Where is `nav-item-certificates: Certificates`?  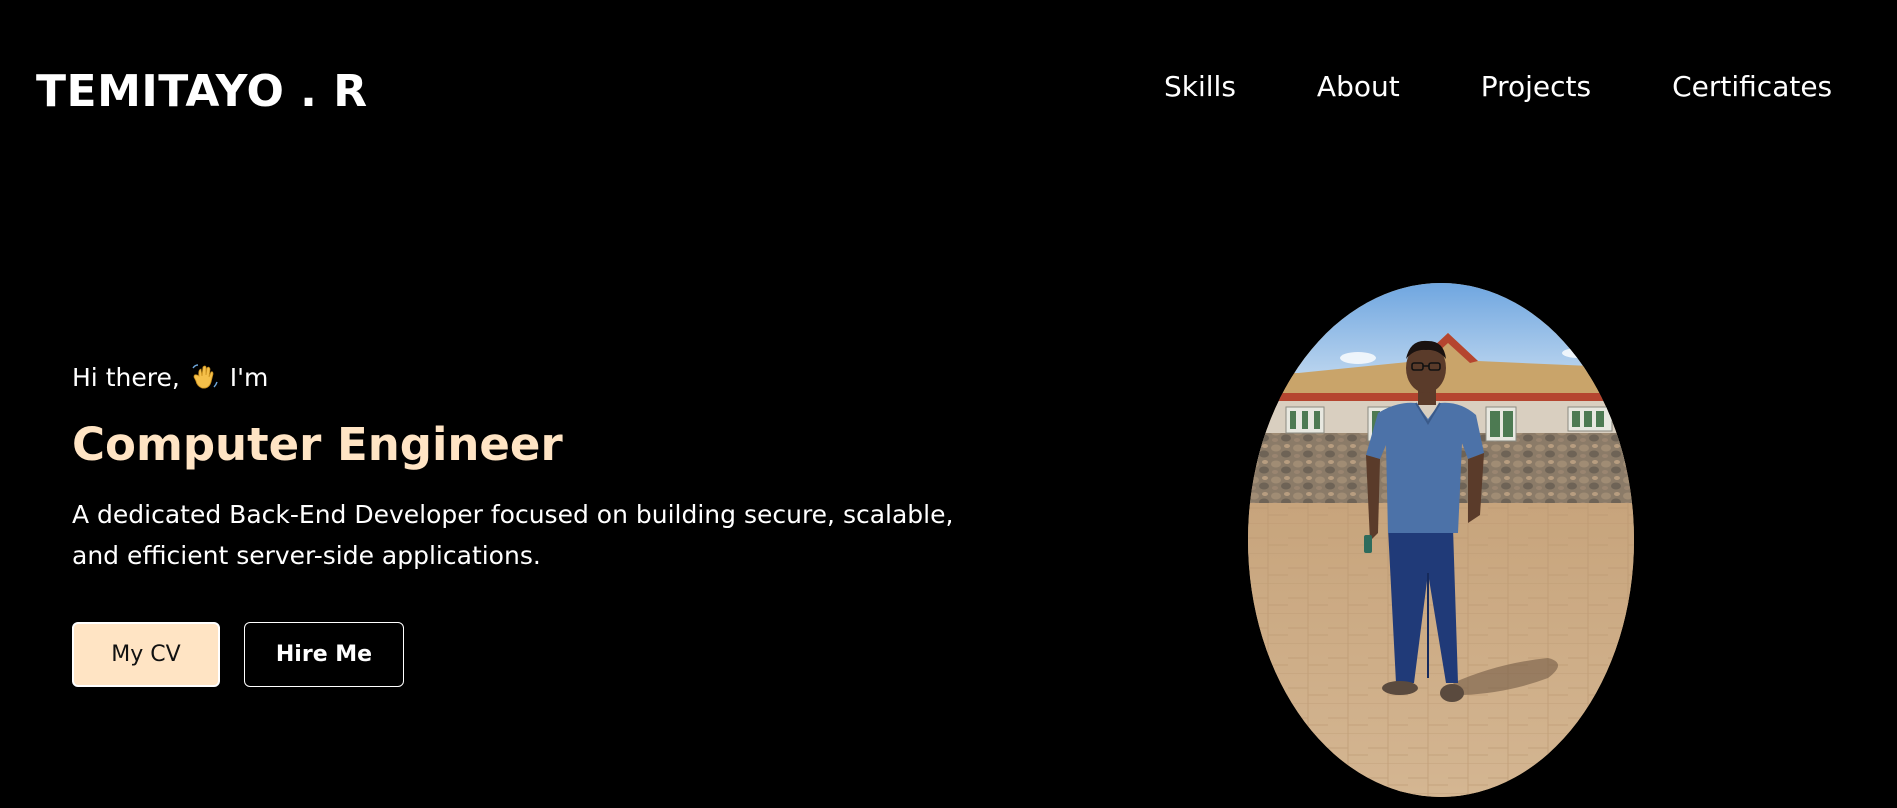 nav-item-certificates: Certificates is located at coordinates (1752, 86).